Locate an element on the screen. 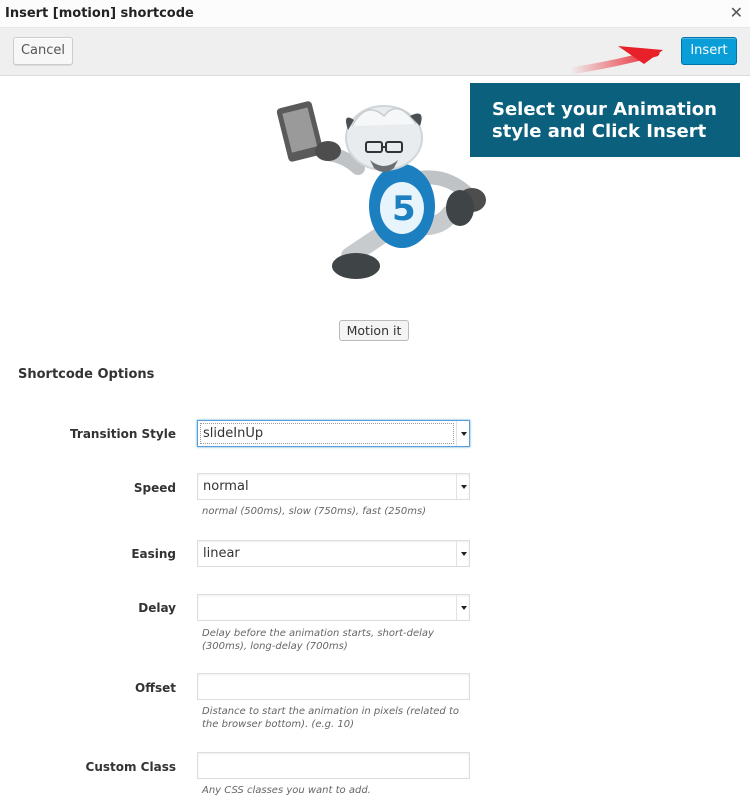 The image size is (750, 802). speed-select: normal is located at coordinates (333, 486).